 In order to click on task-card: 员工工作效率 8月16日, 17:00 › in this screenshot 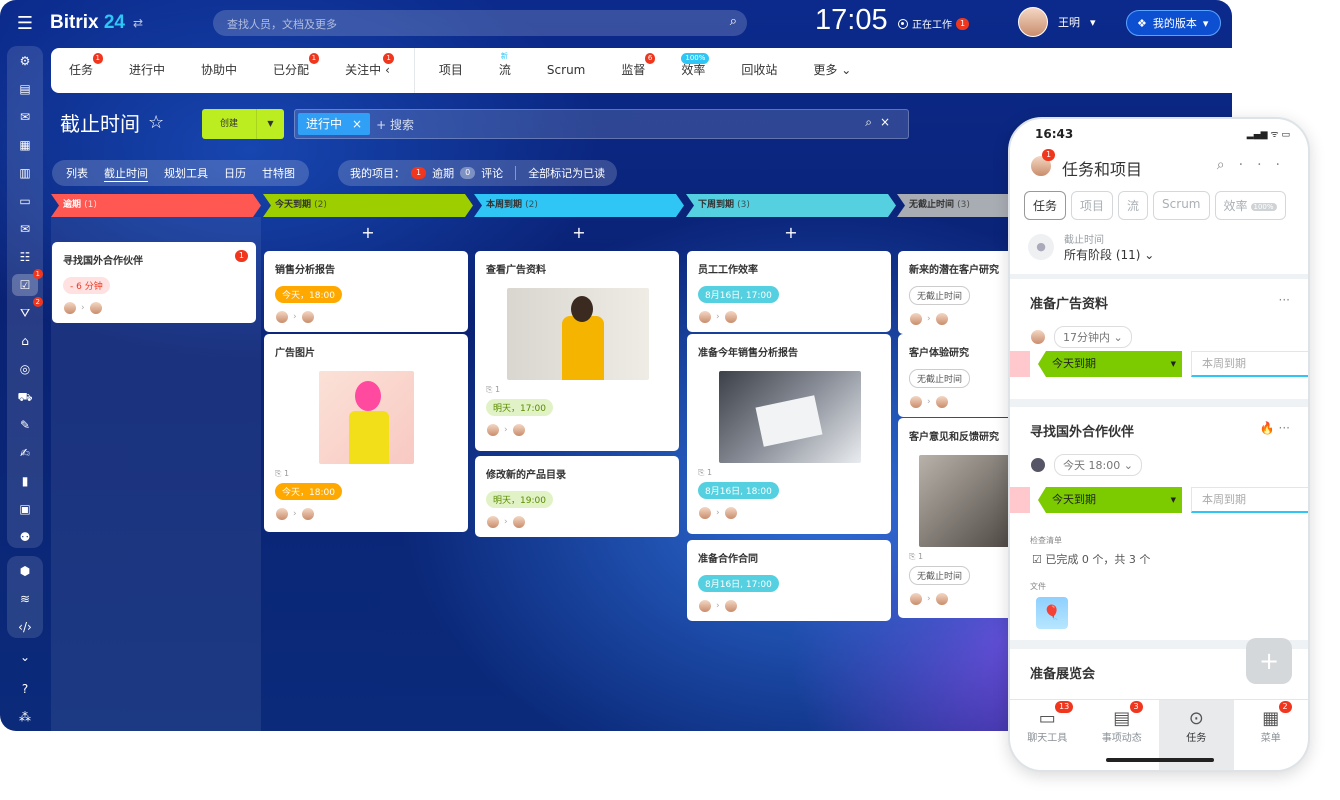, I will do `click(789, 291)`.